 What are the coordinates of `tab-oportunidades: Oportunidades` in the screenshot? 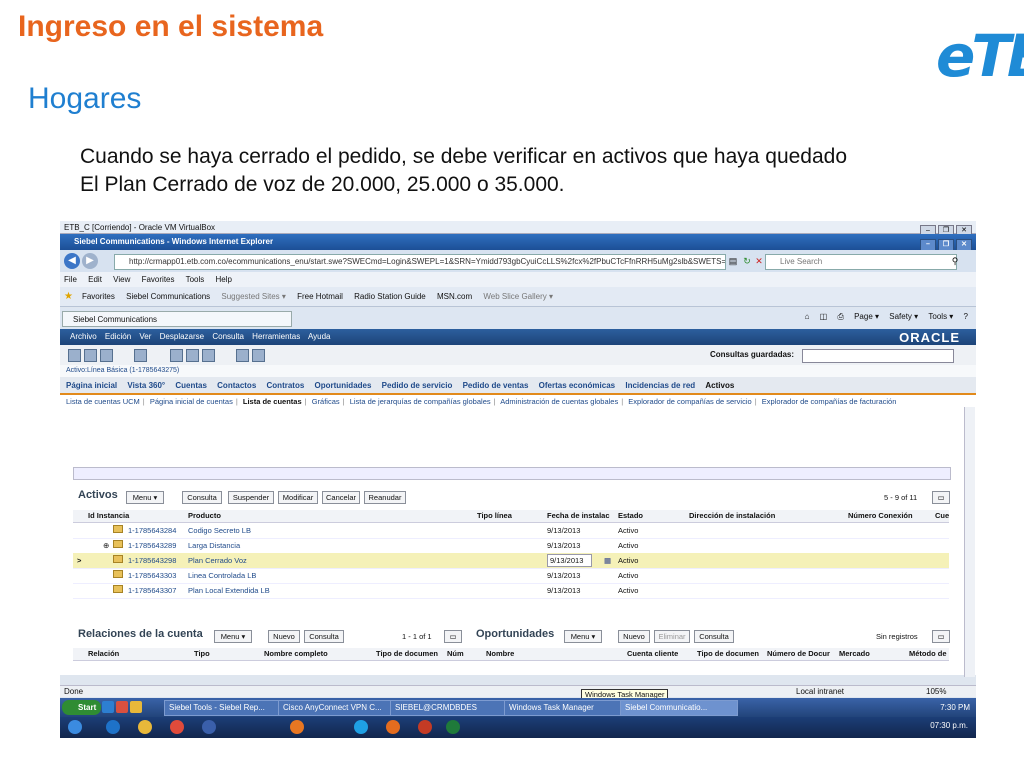 It's located at (343, 385).